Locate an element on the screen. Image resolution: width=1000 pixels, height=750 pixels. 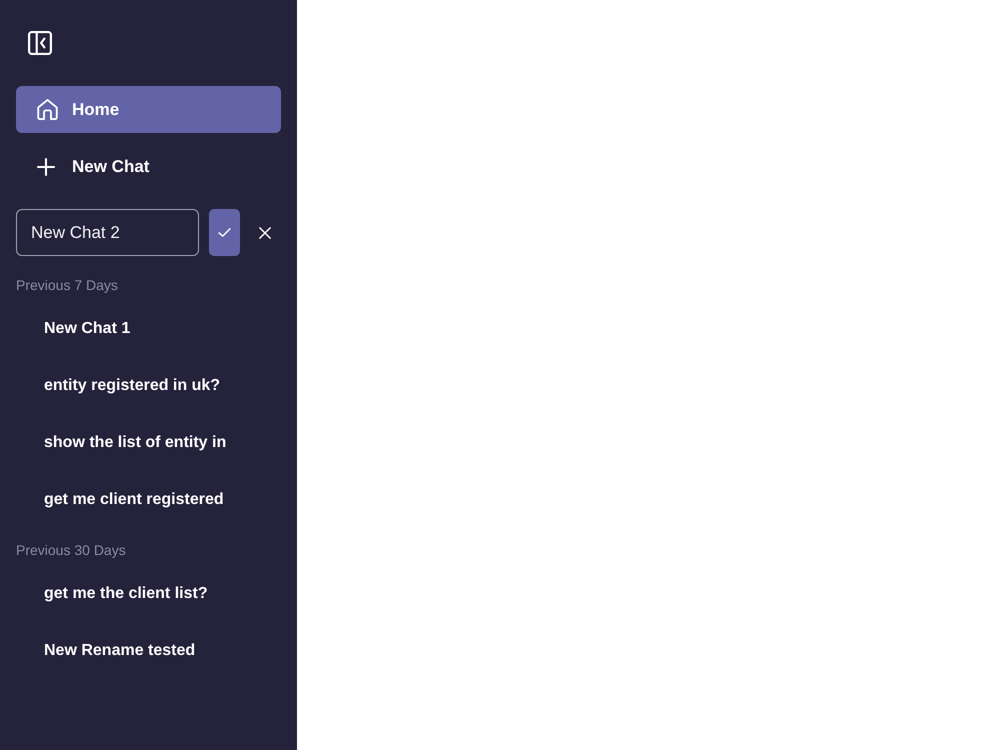
chat-item: New Chat 1 is located at coordinates (148, 328).